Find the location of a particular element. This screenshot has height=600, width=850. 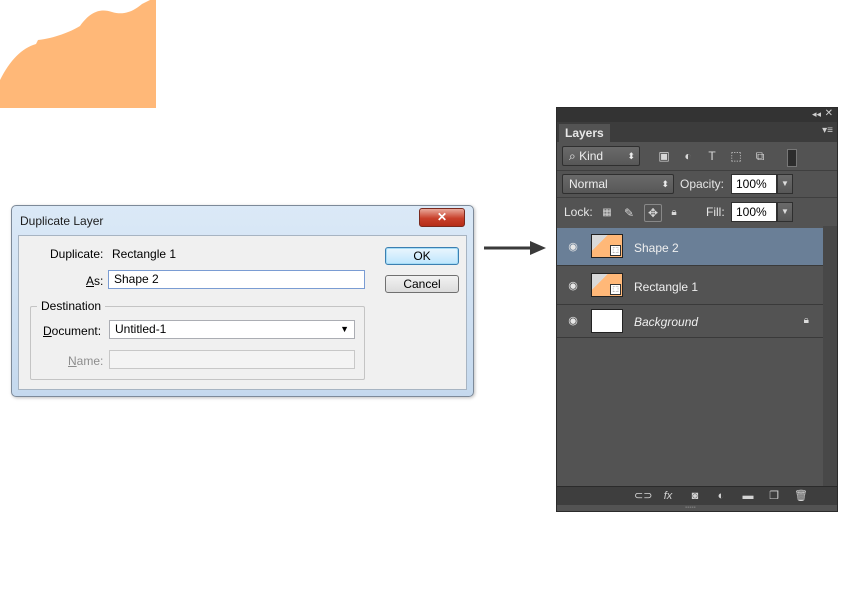

panel-bottombar: ⊂⊃ fx ◙ ◐ ▬ ❐ 🗑︎ is located at coordinates (697, 495).